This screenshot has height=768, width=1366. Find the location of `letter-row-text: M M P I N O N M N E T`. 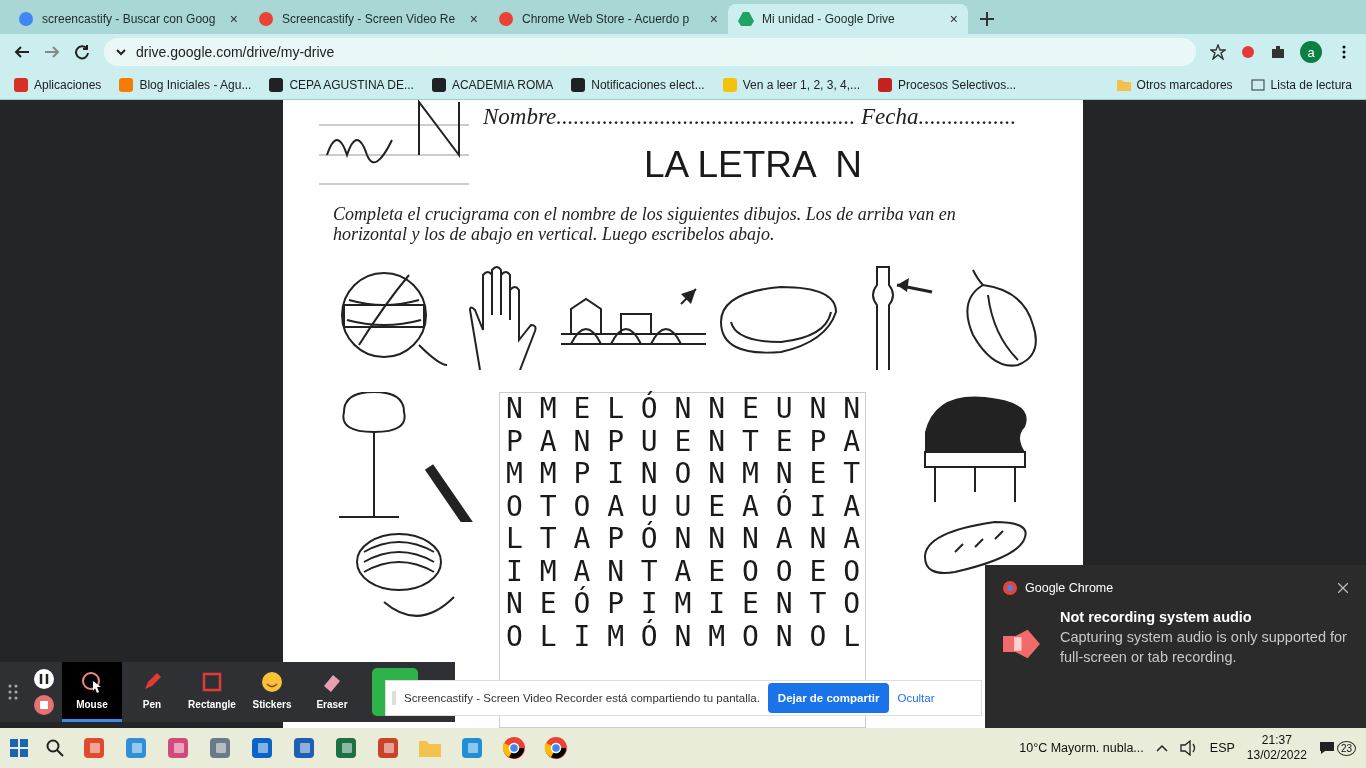

letter-row-text: M M P I N O N M N E T is located at coordinates (682, 474).